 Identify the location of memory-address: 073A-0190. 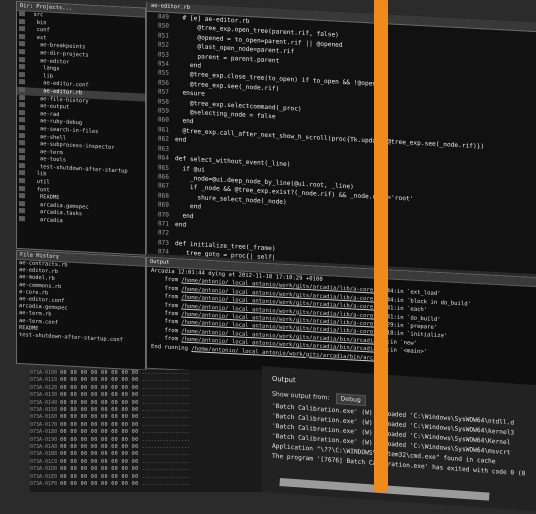
(44, 439).